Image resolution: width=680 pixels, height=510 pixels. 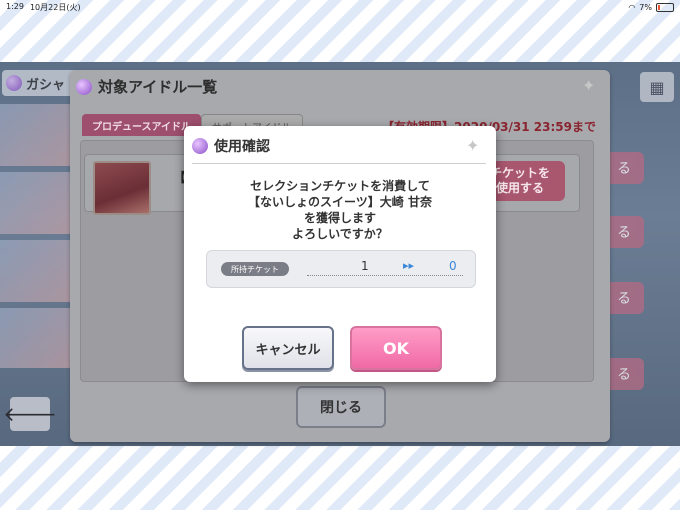 What do you see at coordinates (242, 147) in the screenshot?
I see `dialog-title: 使用確認` at bounding box center [242, 147].